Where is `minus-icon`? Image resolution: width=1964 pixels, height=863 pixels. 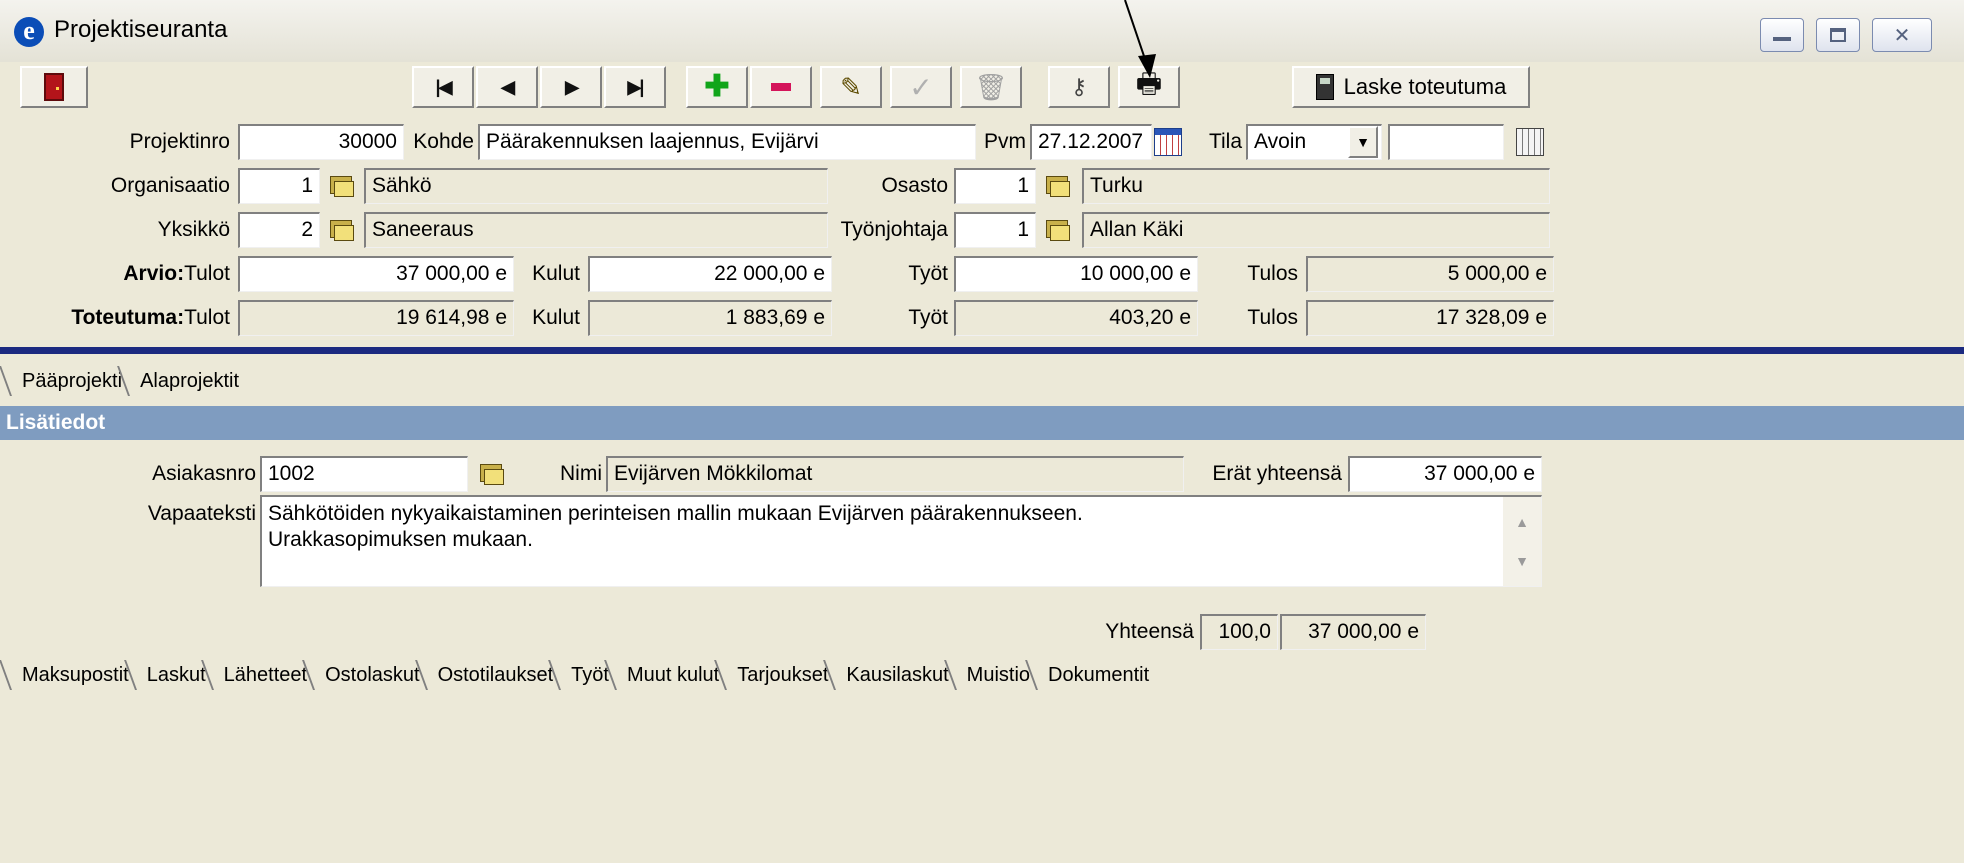 minus-icon is located at coordinates (781, 87).